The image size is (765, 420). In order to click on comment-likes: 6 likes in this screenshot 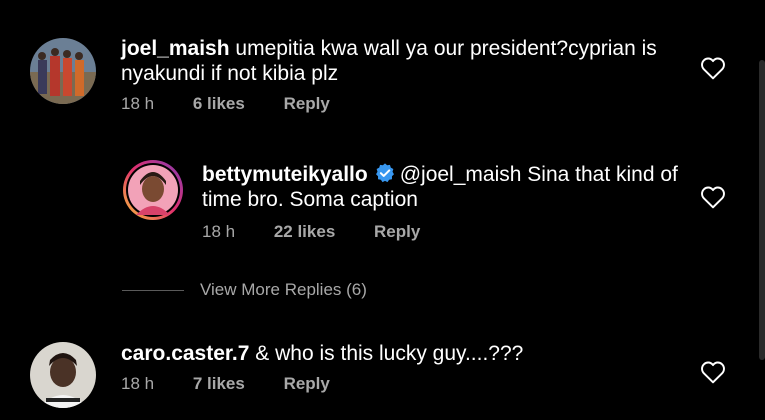, I will do `click(219, 103)`.